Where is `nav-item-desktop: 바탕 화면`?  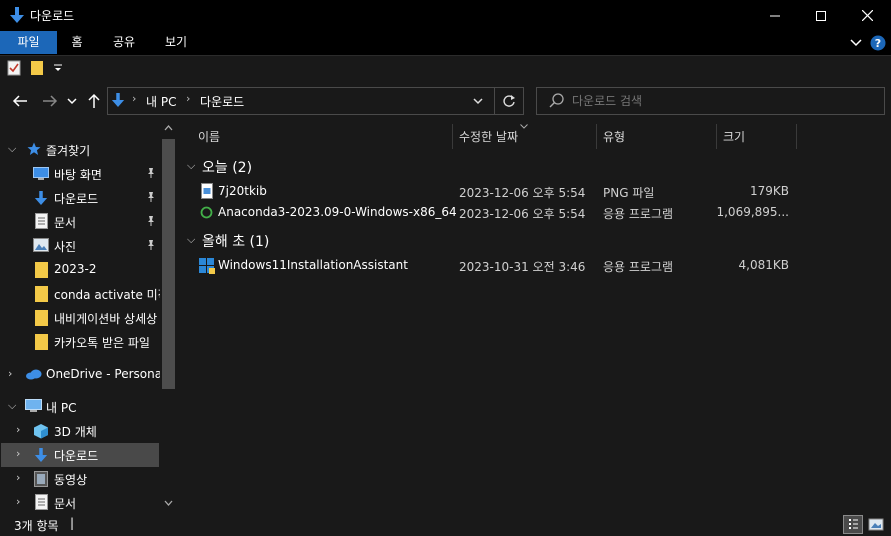
nav-item-desktop: 바탕 화면 is located at coordinates (80, 174).